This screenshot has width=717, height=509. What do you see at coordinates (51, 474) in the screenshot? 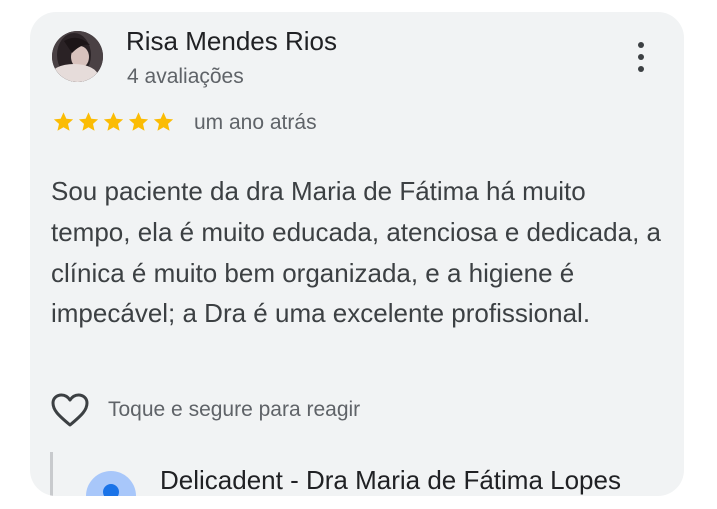
I see `reply-divider` at bounding box center [51, 474].